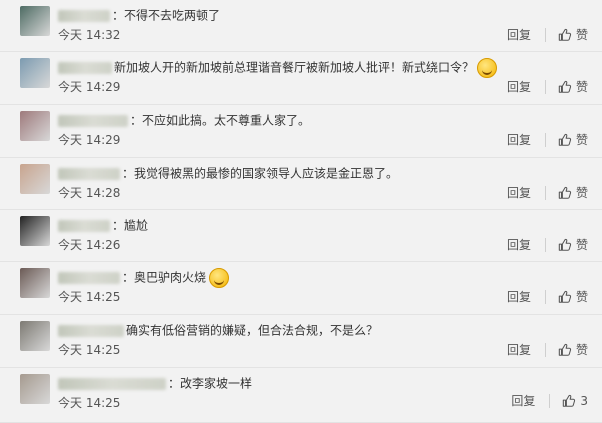  I want to click on comment-actions: 回复 3, so click(549, 401).